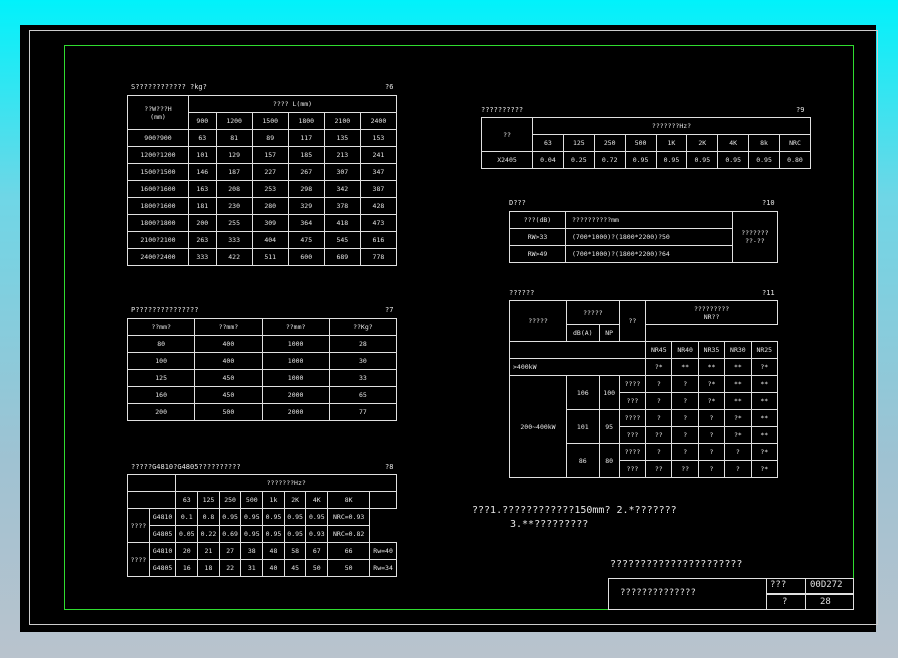  Describe the element at coordinates (230, 568) in the screenshot. I see `table-cell: 22` at that location.